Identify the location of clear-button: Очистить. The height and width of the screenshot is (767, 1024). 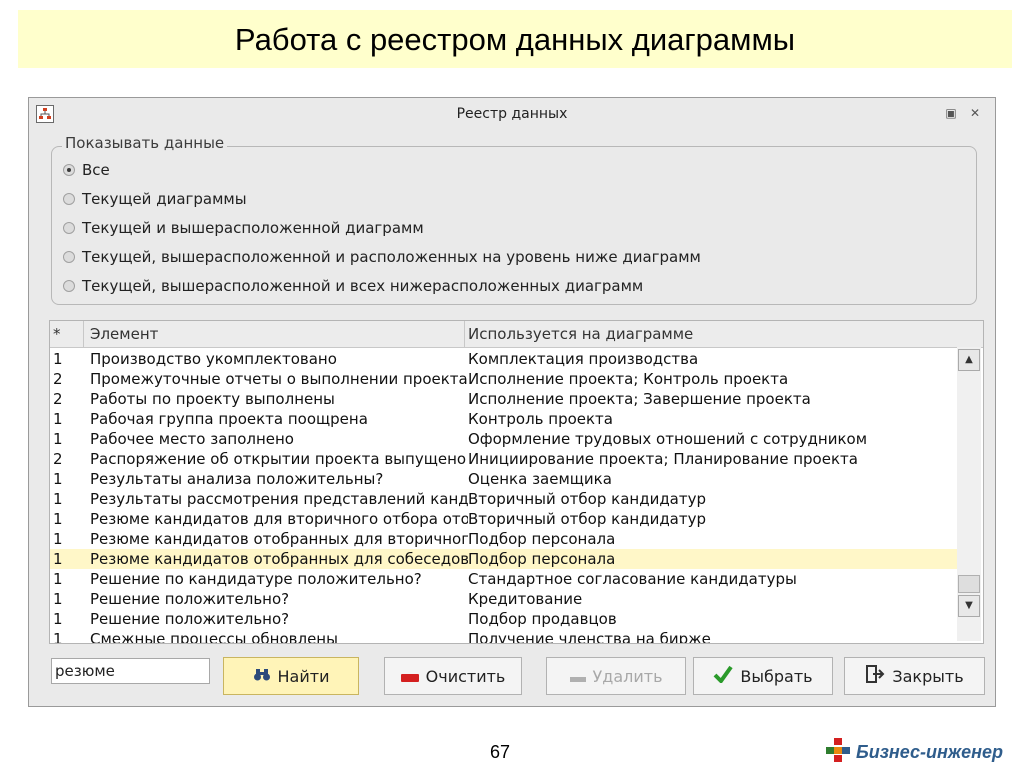
(453, 676).